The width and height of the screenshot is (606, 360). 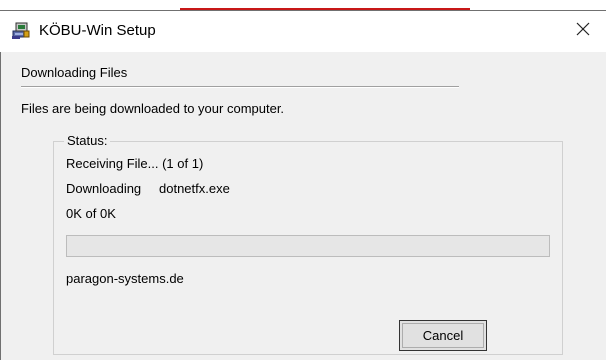 What do you see at coordinates (74, 72) in the screenshot?
I see `page-title: Downloading Files` at bounding box center [74, 72].